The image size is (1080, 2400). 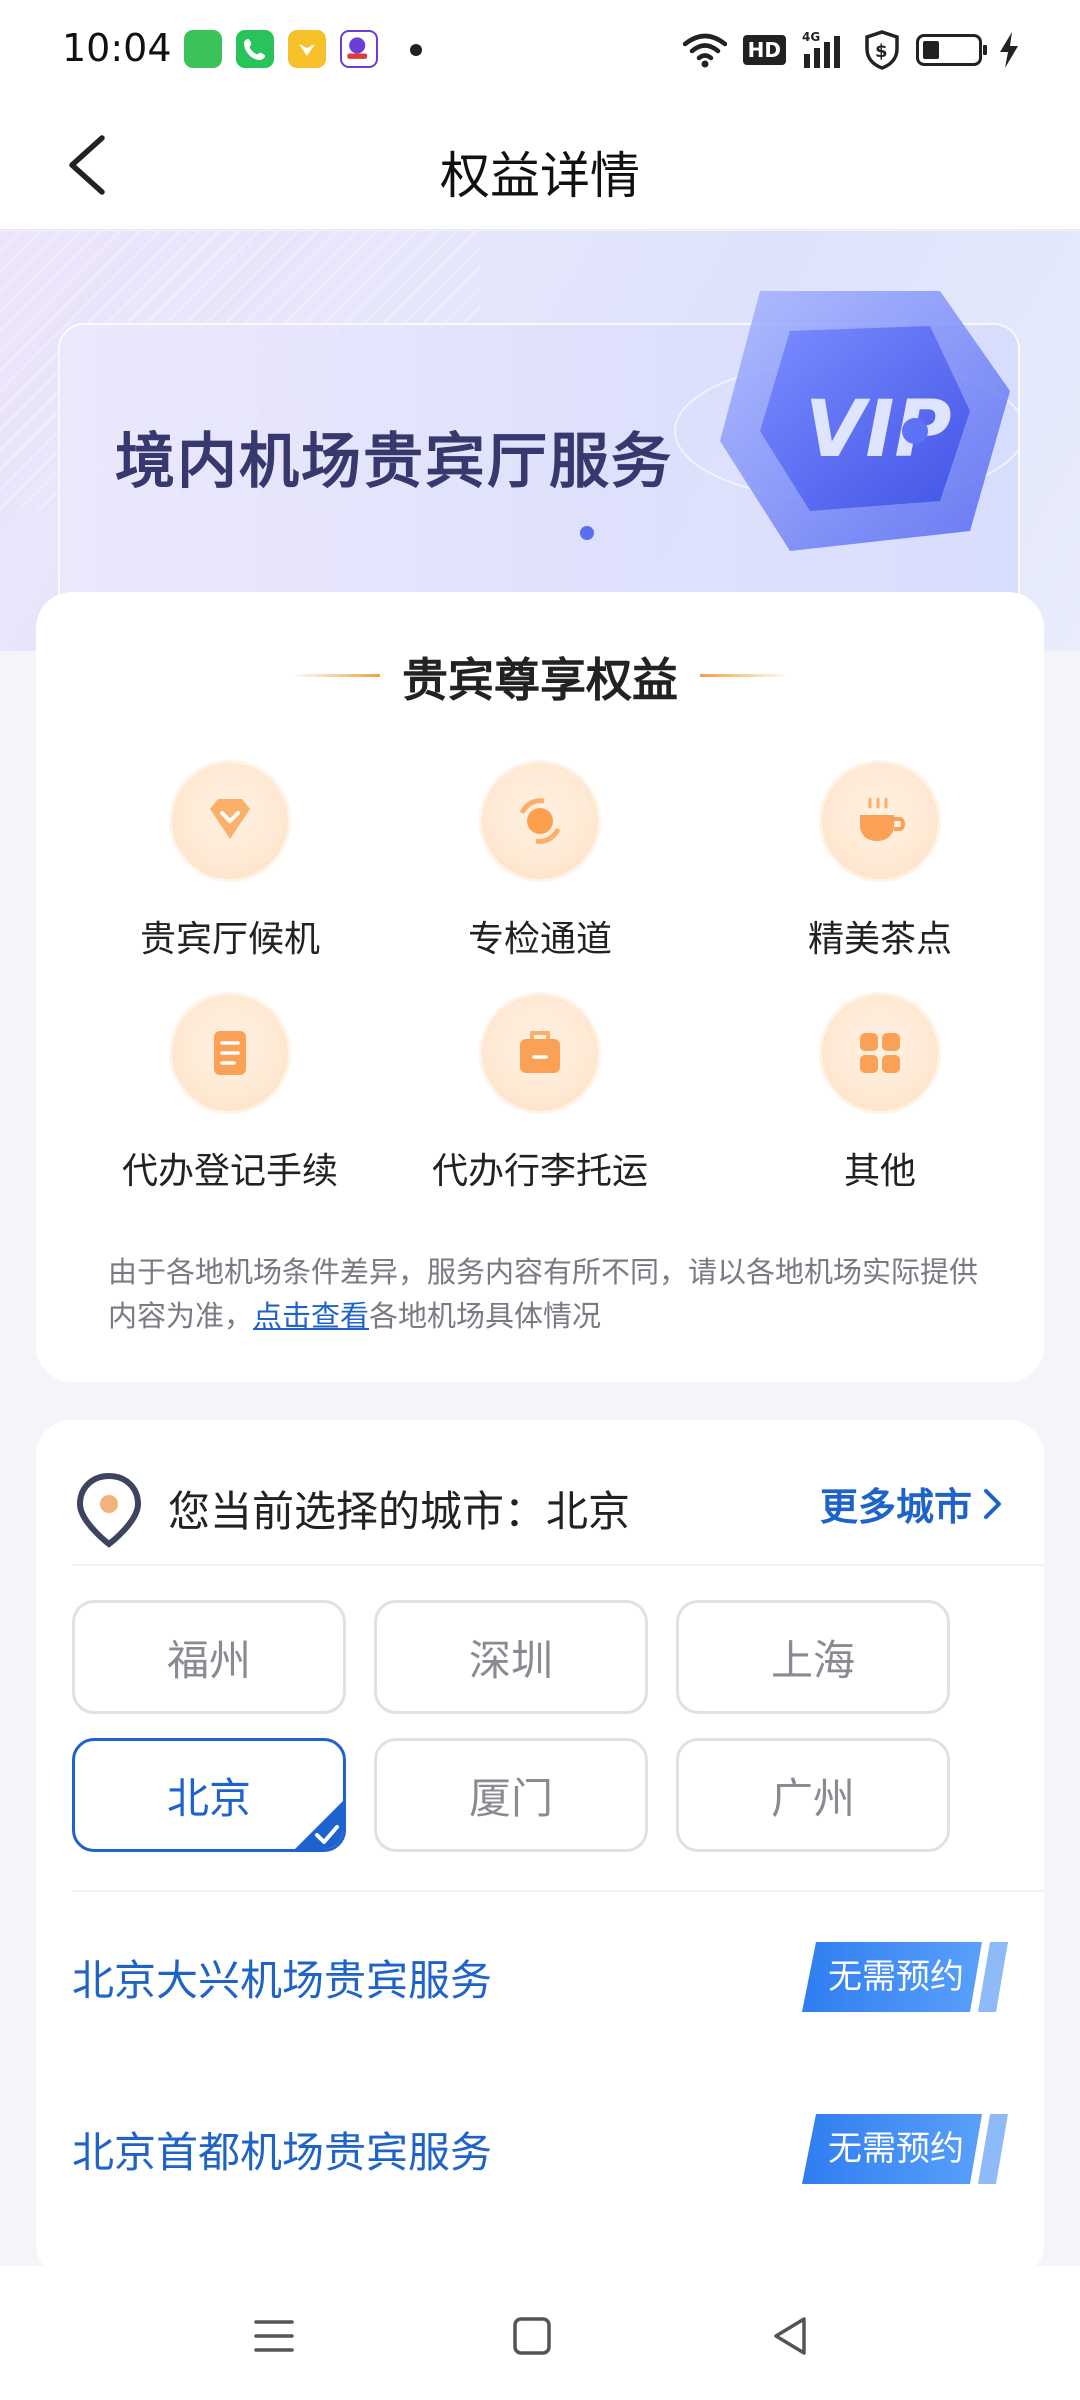 What do you see at coordinates (209, 1657) in the screenshot?
I see `city-option-fuzhou: 福州` at bounding box center [209, 1657].